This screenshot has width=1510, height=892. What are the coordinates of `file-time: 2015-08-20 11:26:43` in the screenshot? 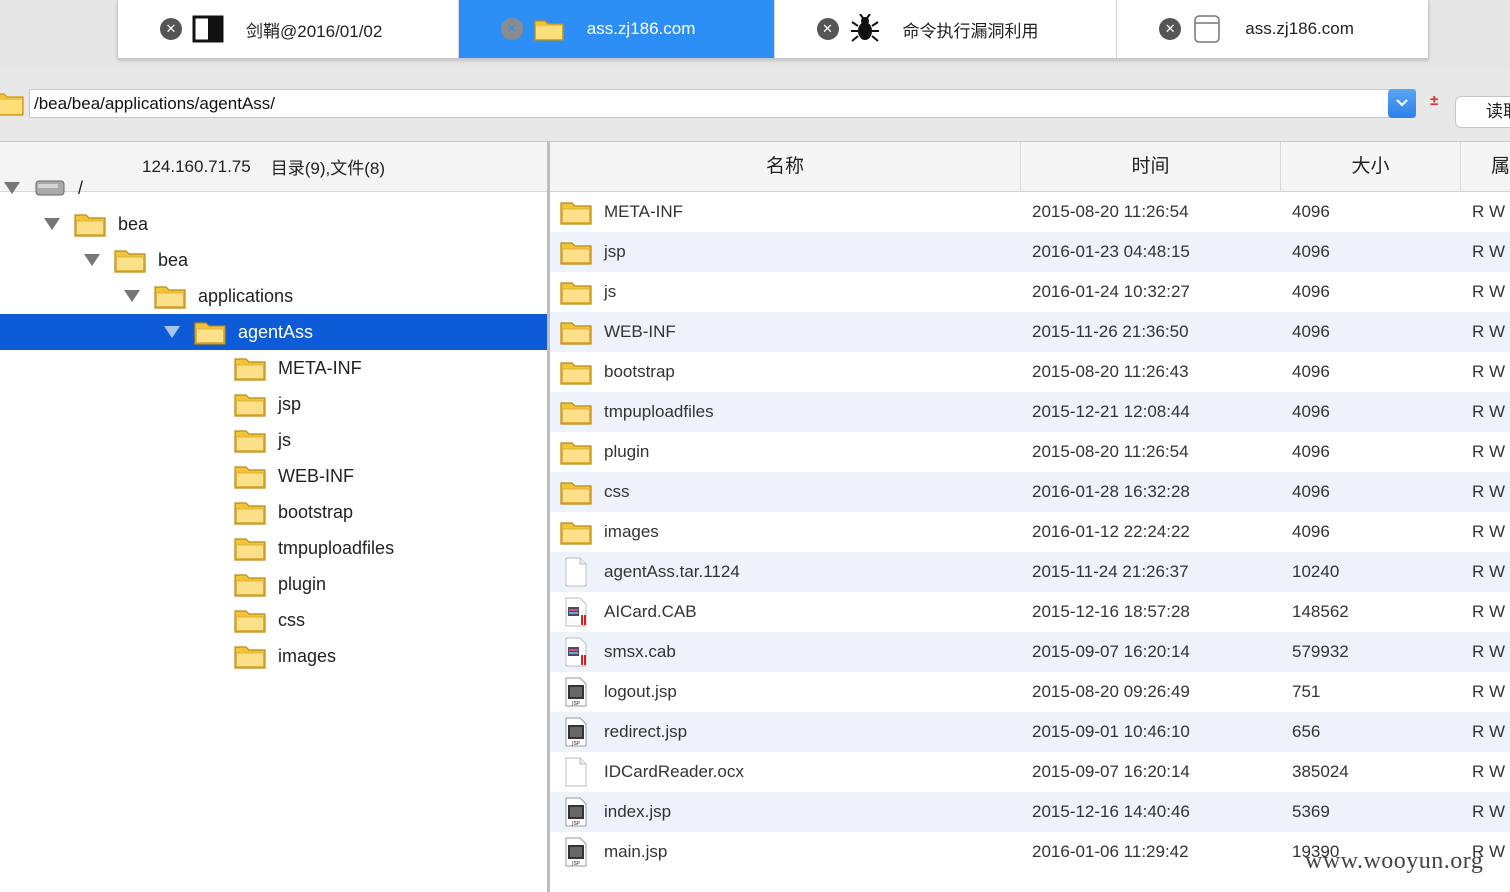 It's located at (1110, 371).